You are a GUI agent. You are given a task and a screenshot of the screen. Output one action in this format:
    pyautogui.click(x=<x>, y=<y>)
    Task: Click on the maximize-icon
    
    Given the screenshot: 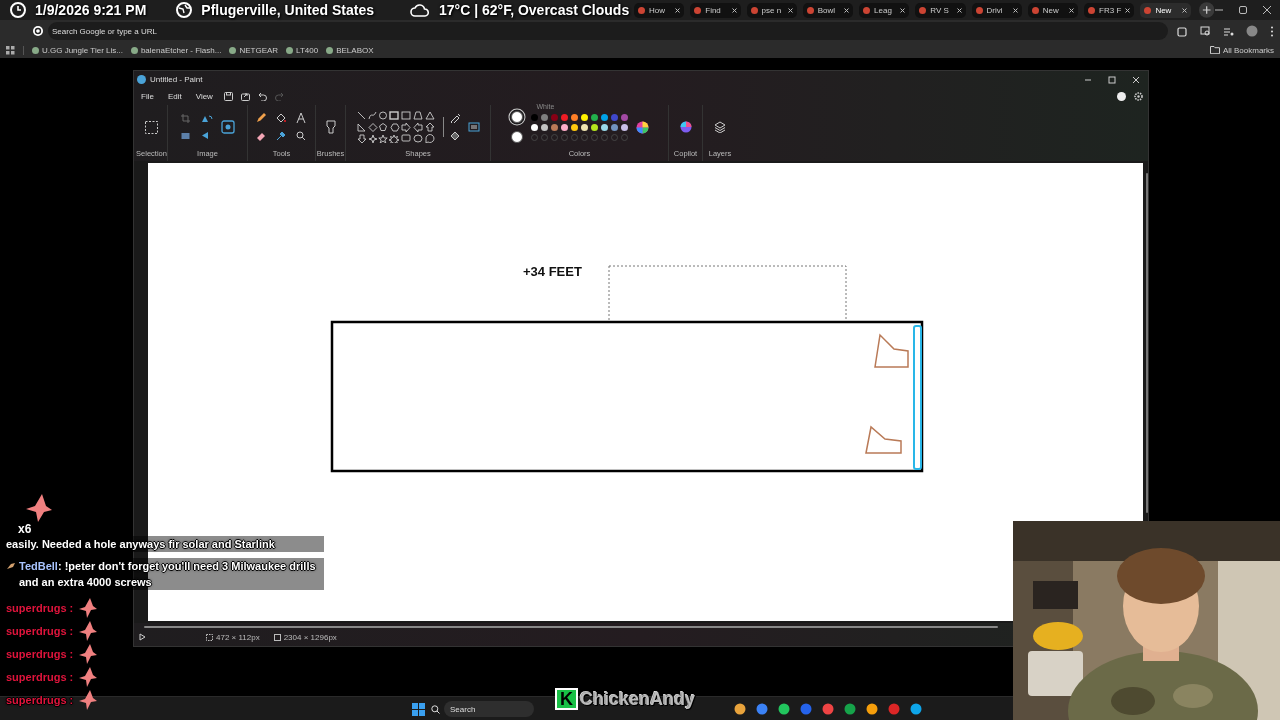 What is the action you would take?
    pyautogui.click(x=1112, y=79)
    